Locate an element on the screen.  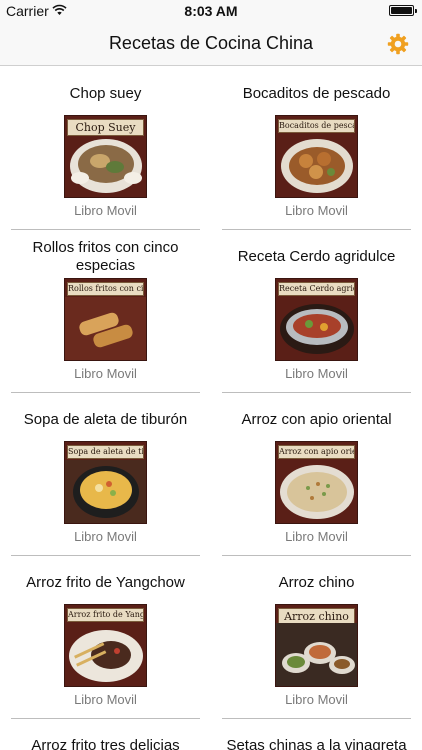
settings-button is located at coordinates (398, 44).